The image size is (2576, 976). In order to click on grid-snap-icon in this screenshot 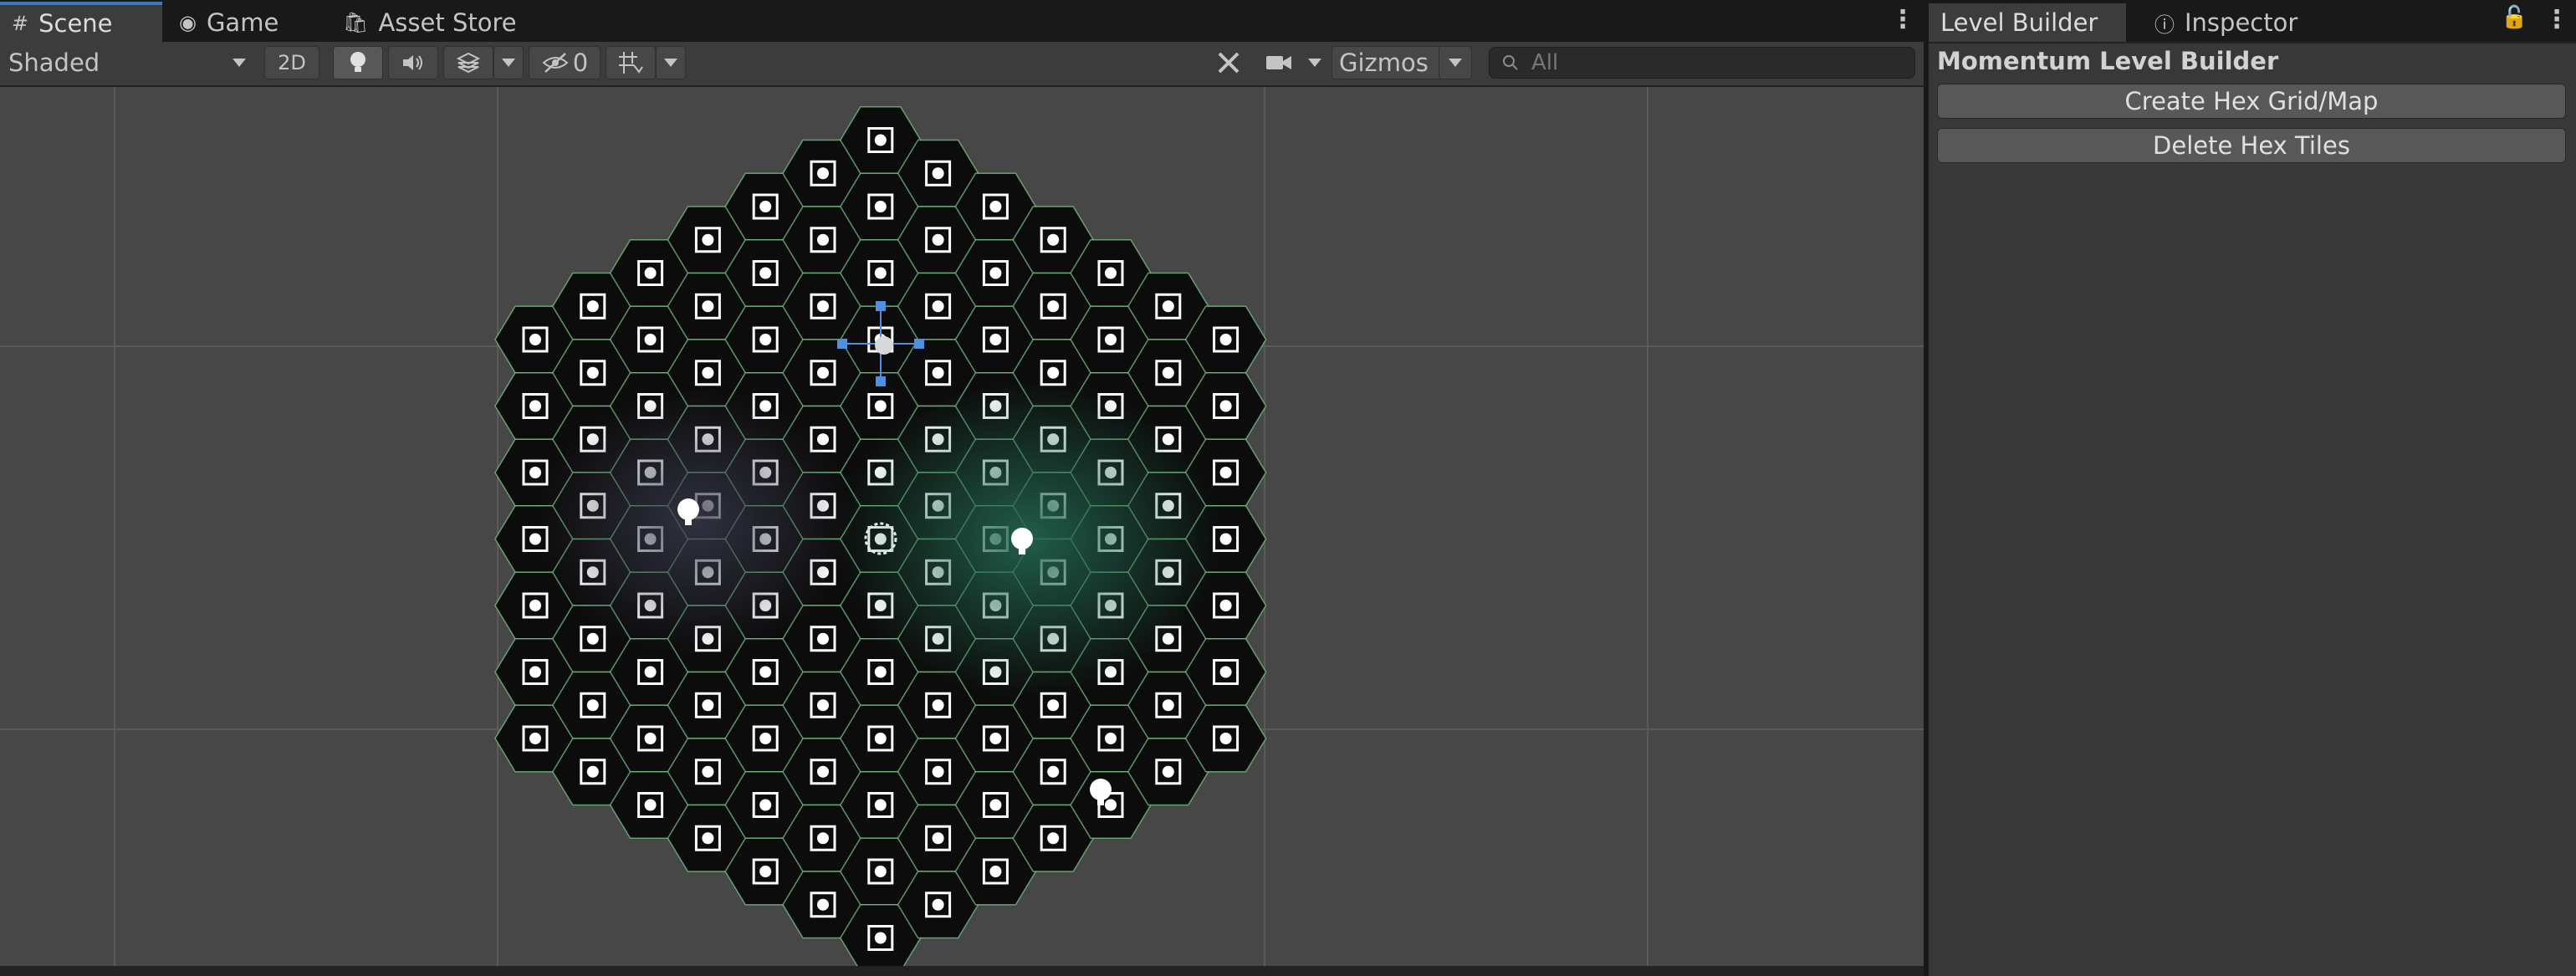, I will do `click(631, 63)`.